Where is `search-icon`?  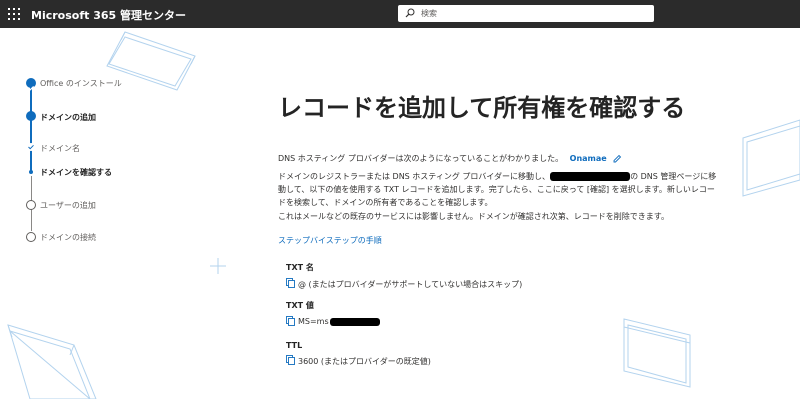
search-icon is located at coordinates (410, 13).